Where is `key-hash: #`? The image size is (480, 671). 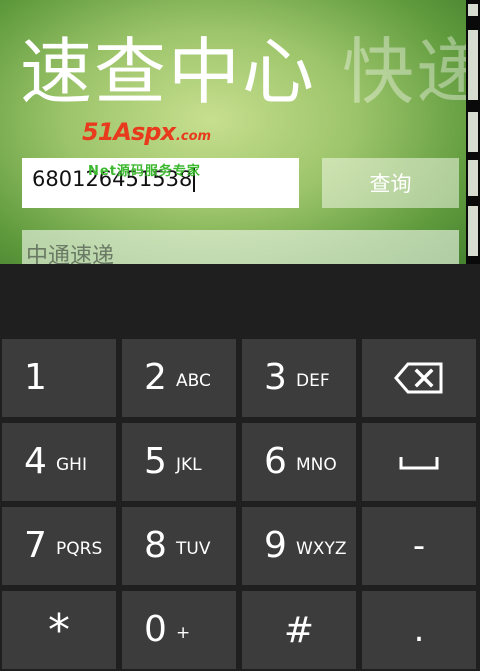 key-hash: # is located at coordinates (299, 630).